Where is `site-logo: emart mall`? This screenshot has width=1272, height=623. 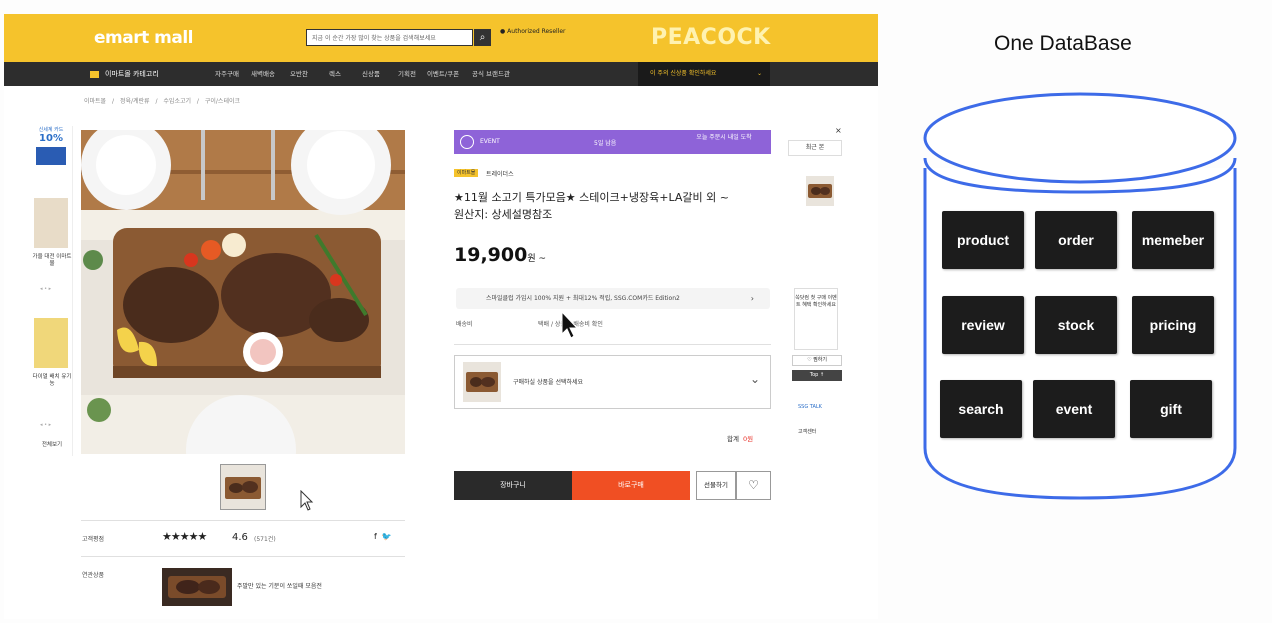
site-logo: emart mall is located at coordinates (143, 38).